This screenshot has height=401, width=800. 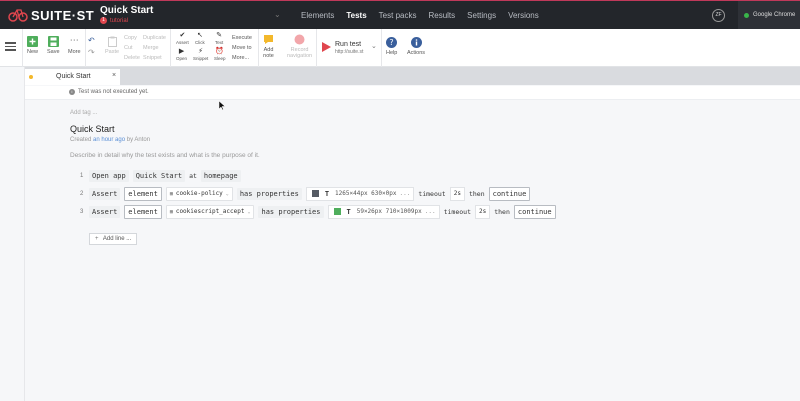 I want to click on merge-button: Merge, so click(x=154, y=48).